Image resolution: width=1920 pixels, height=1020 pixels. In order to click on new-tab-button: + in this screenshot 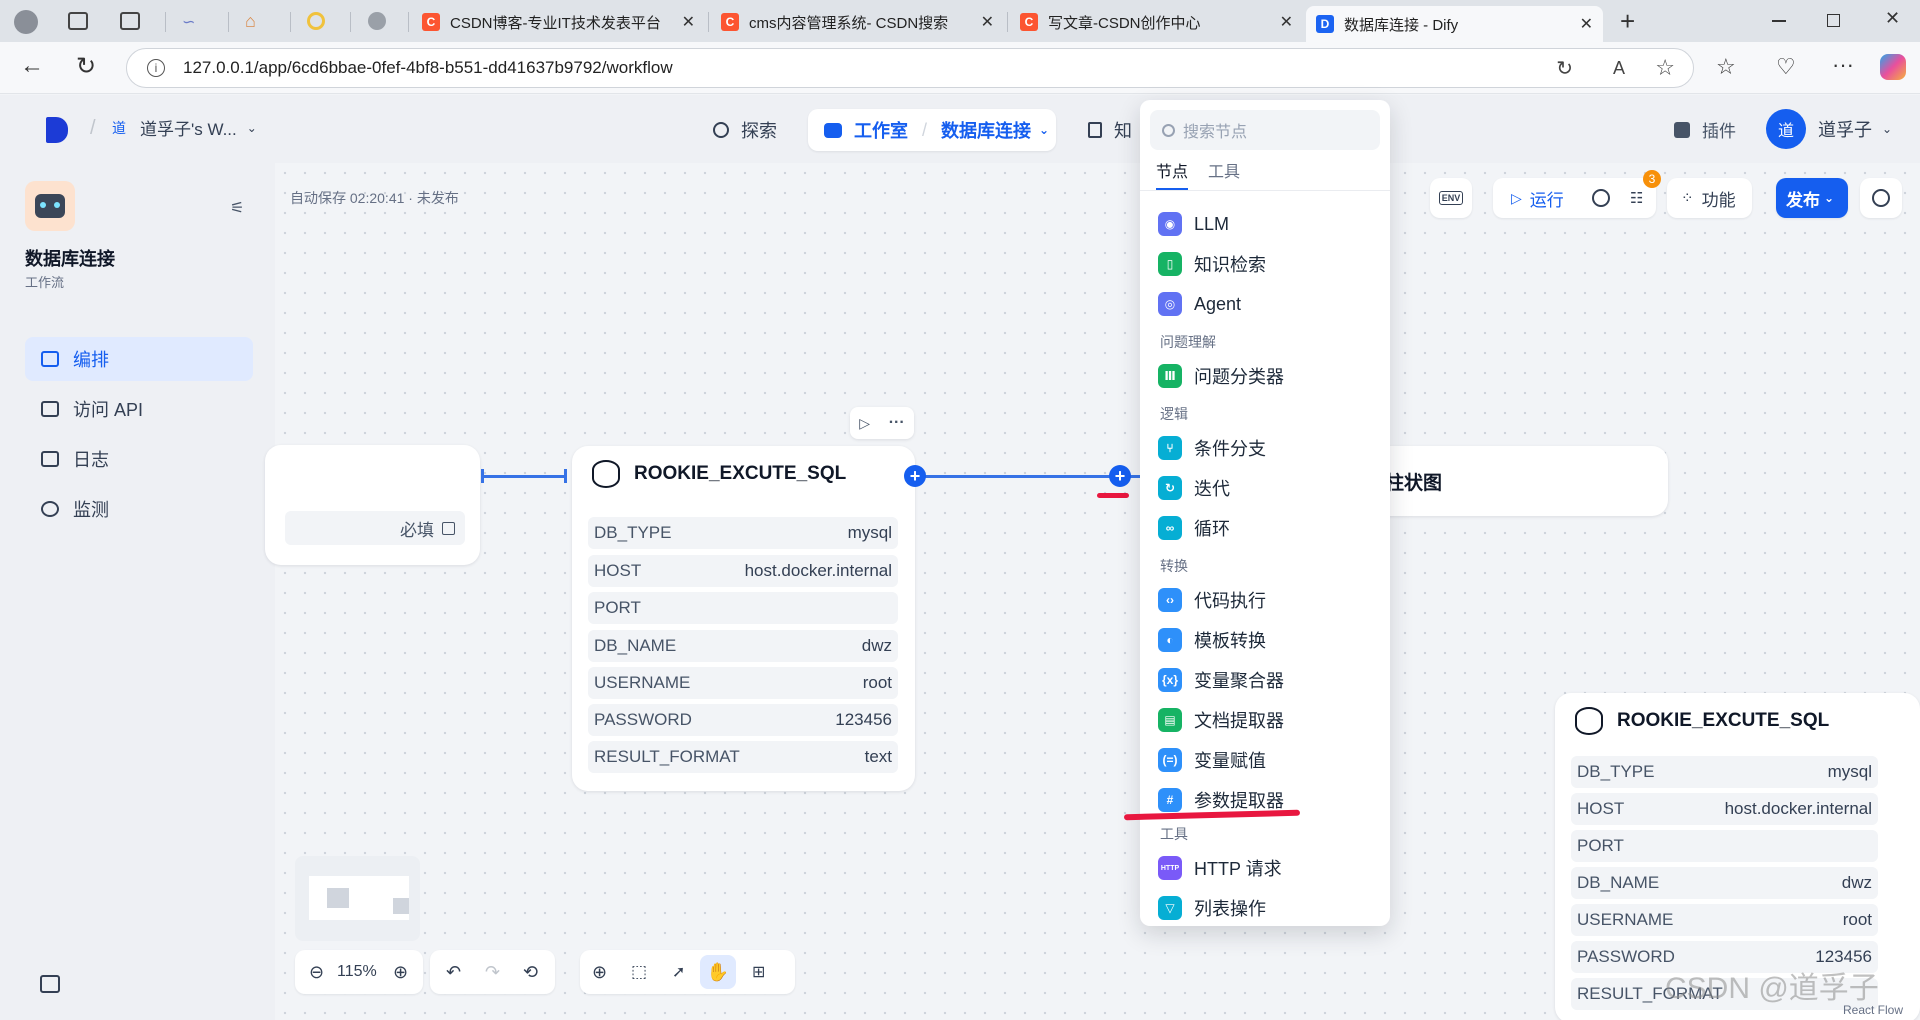, I will do `click(1627, 21)`.